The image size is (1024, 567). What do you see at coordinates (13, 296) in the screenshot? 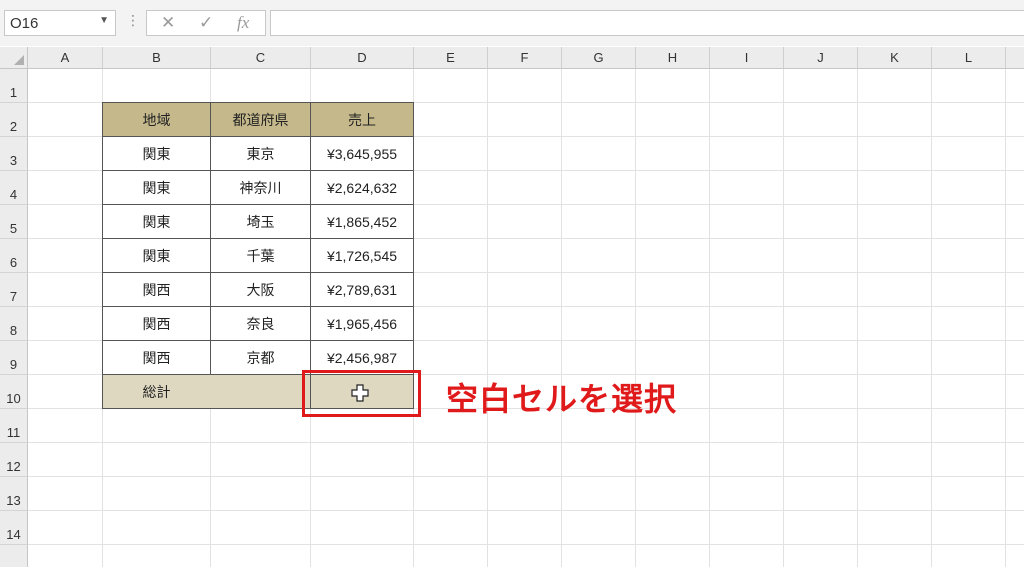
I see `row-number: 7` at bounding box center [13, 296].